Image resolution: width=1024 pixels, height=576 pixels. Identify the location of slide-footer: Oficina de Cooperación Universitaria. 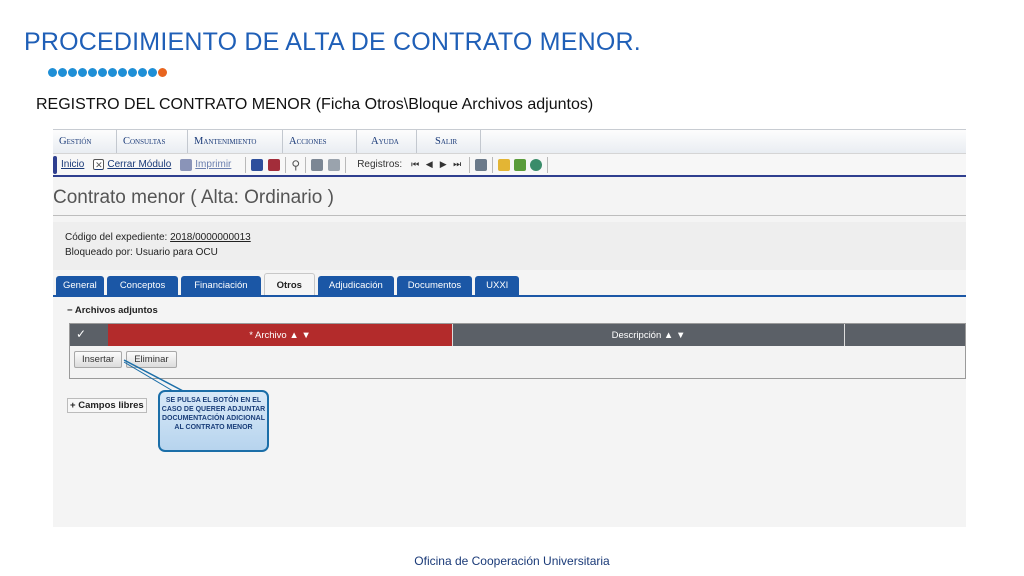
(512, 561).